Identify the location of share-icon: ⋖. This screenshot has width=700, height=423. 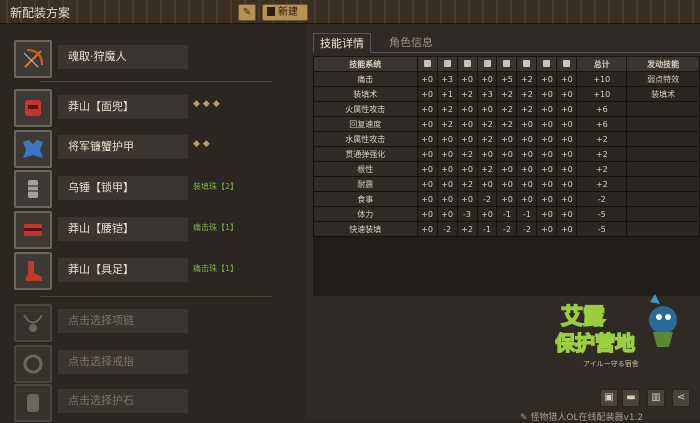
(681, 397).